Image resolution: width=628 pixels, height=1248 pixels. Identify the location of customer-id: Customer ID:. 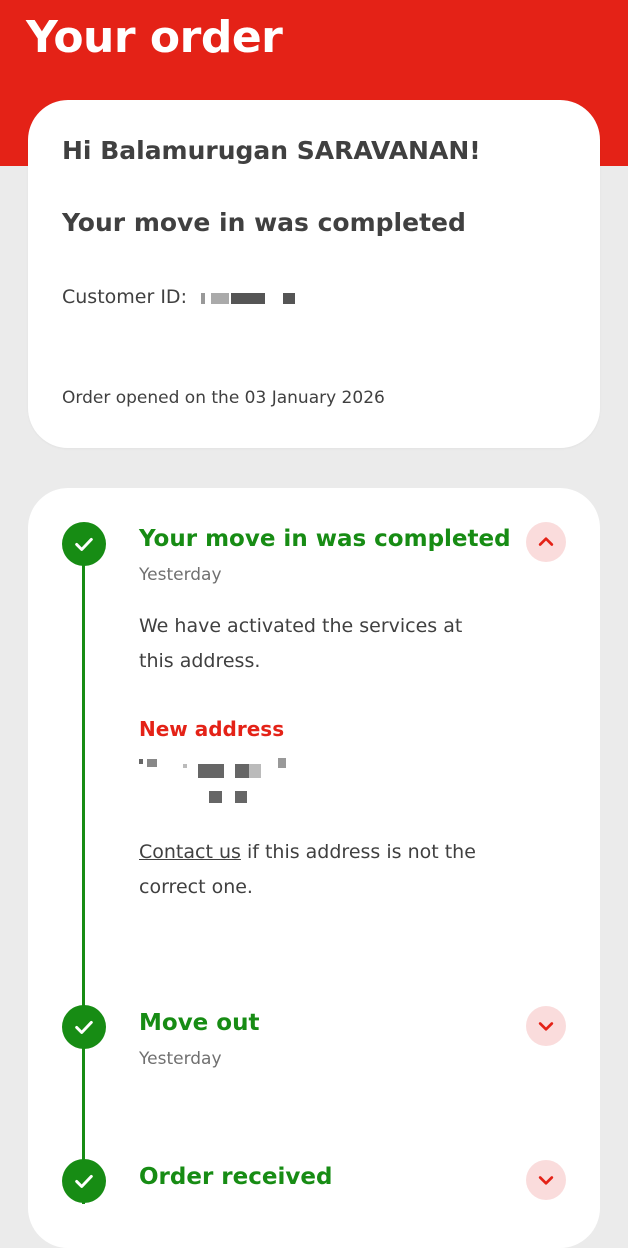
(179, 297).